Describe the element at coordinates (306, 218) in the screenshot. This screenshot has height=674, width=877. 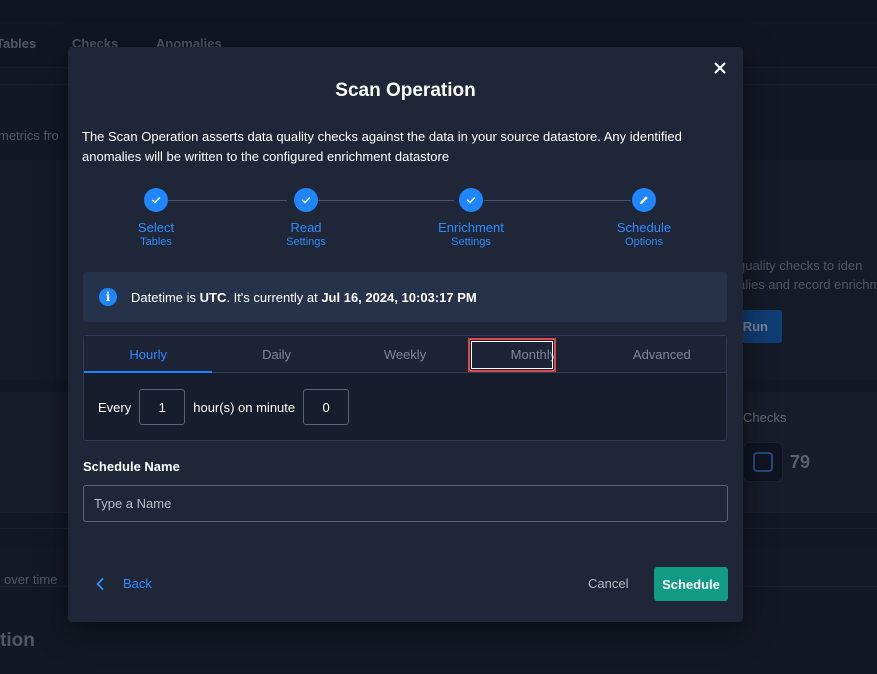
I see `step-read-settings: Read Settings` at that location.